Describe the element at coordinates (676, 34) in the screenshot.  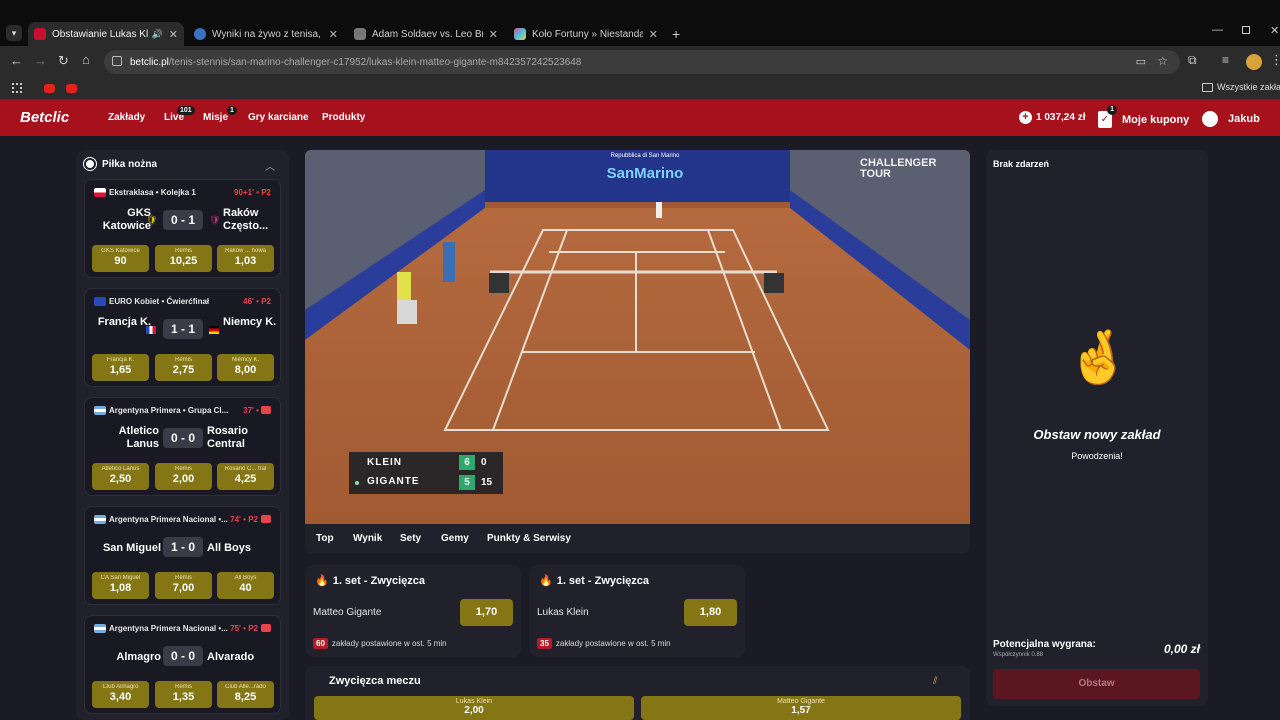
I see `new-tab-button: +` at that location.